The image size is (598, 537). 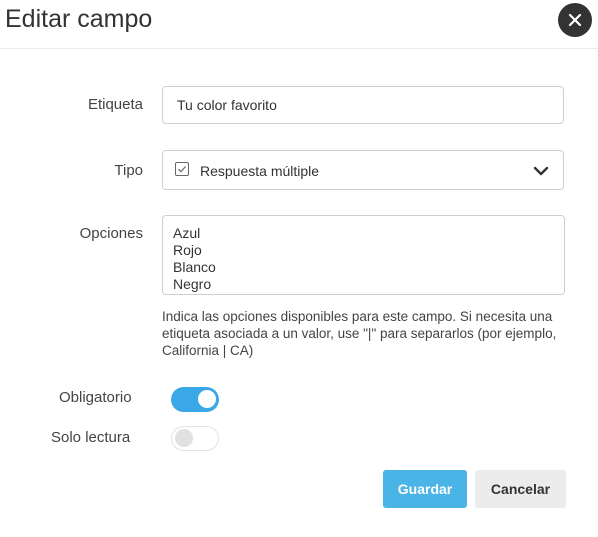 I want to click on tipo-select: Respuesta múltiple, so click(x=363, y=170).